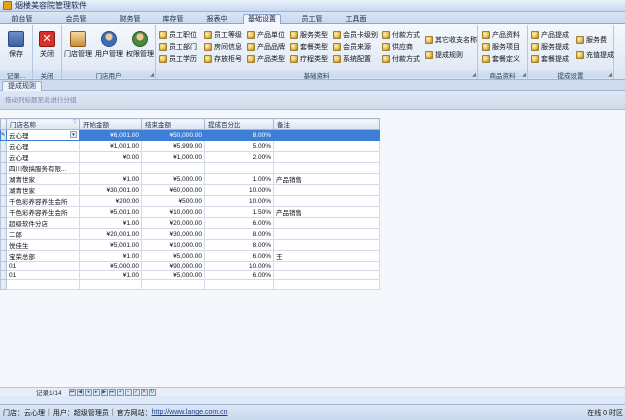  Describe the element at coordinates (78, 47) in the screenshot. I see `store-management-button: 门店管理` at that location.